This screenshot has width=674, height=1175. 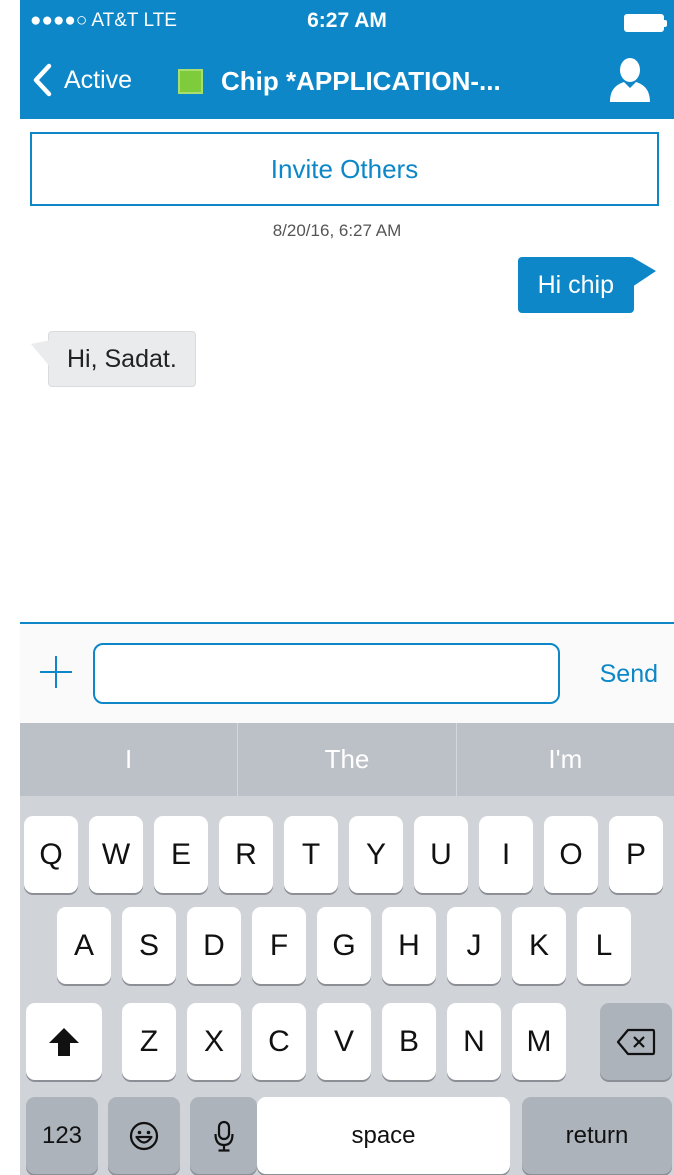 I want to click on key-k: K, so click(x=539, y=945).